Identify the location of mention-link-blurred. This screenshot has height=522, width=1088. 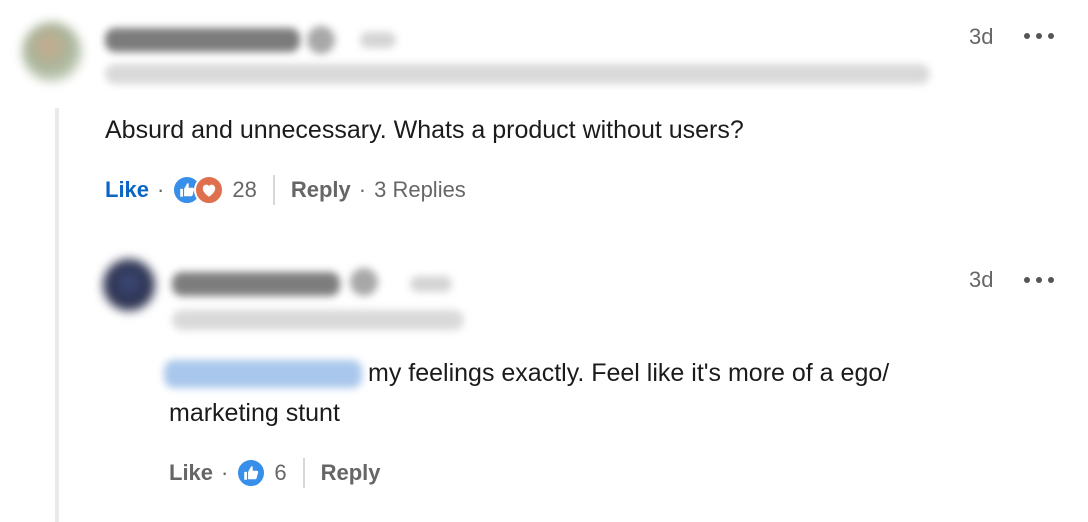
(263, 374).